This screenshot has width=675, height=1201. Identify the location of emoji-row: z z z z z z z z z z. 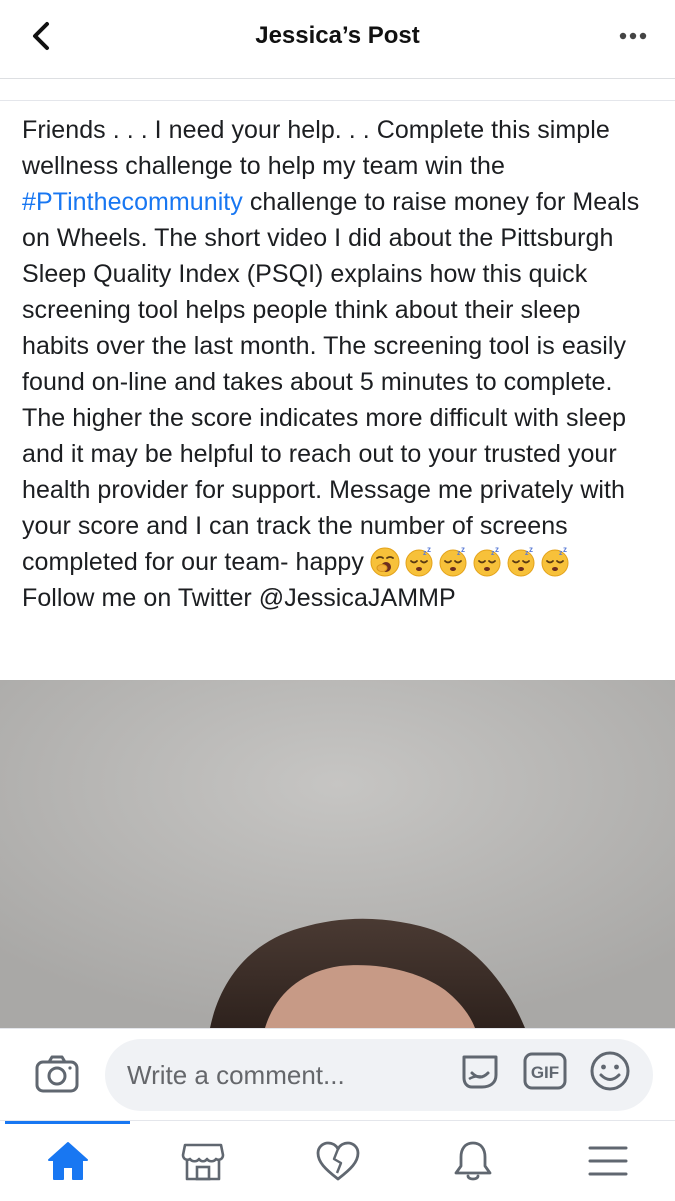
(470, 562).